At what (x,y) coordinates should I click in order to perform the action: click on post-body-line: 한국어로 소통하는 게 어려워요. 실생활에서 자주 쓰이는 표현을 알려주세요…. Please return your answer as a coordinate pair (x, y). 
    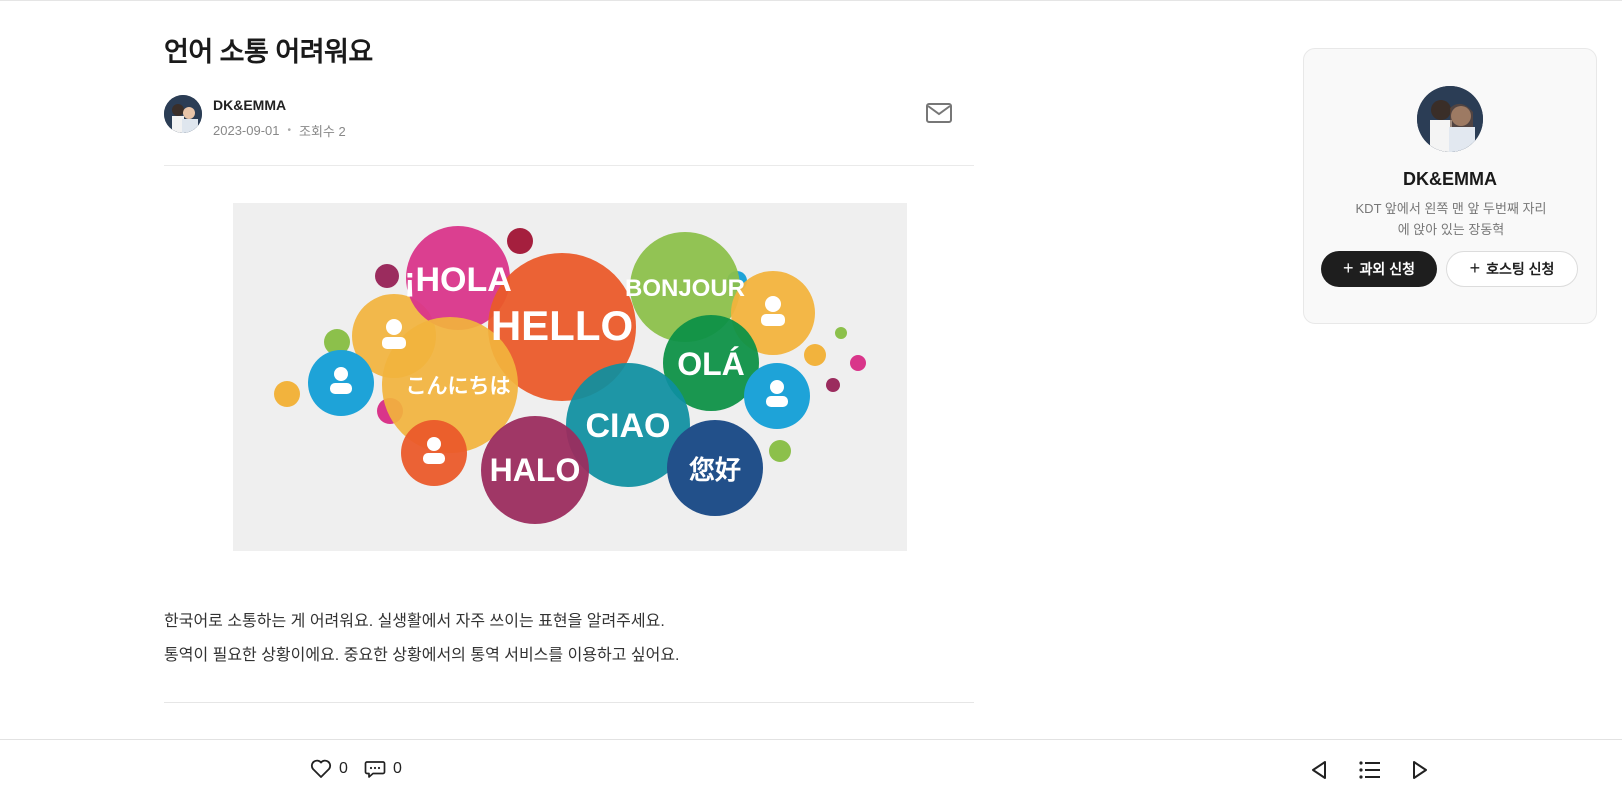
    Looking at the image, I should click on (414, 621).